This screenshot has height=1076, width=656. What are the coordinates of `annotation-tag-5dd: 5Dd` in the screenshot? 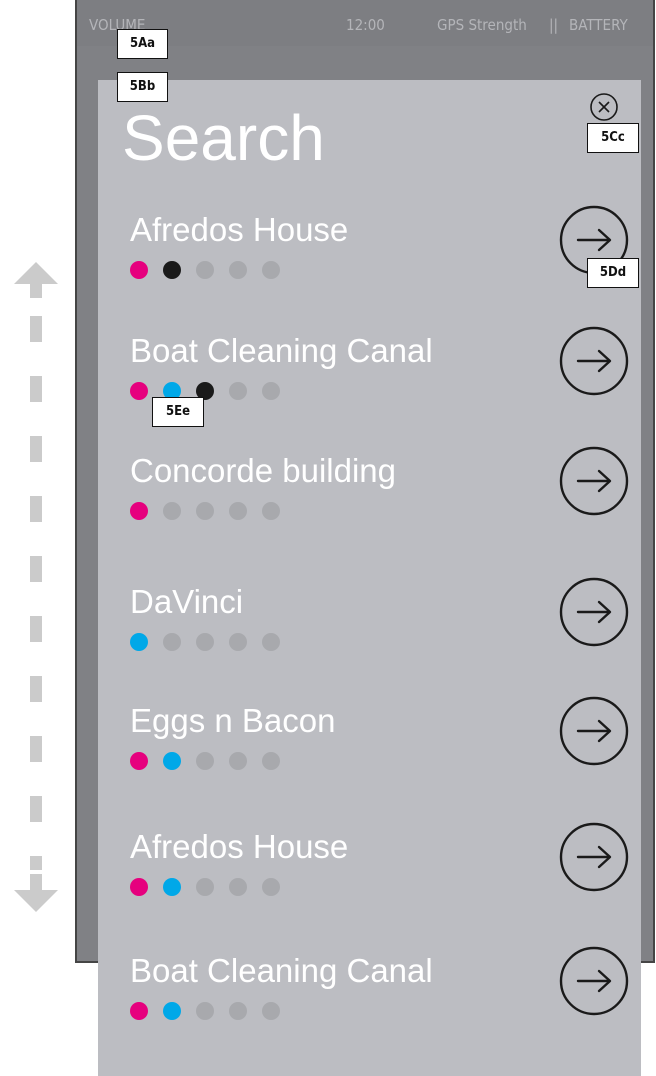 It's located at (613, 273).